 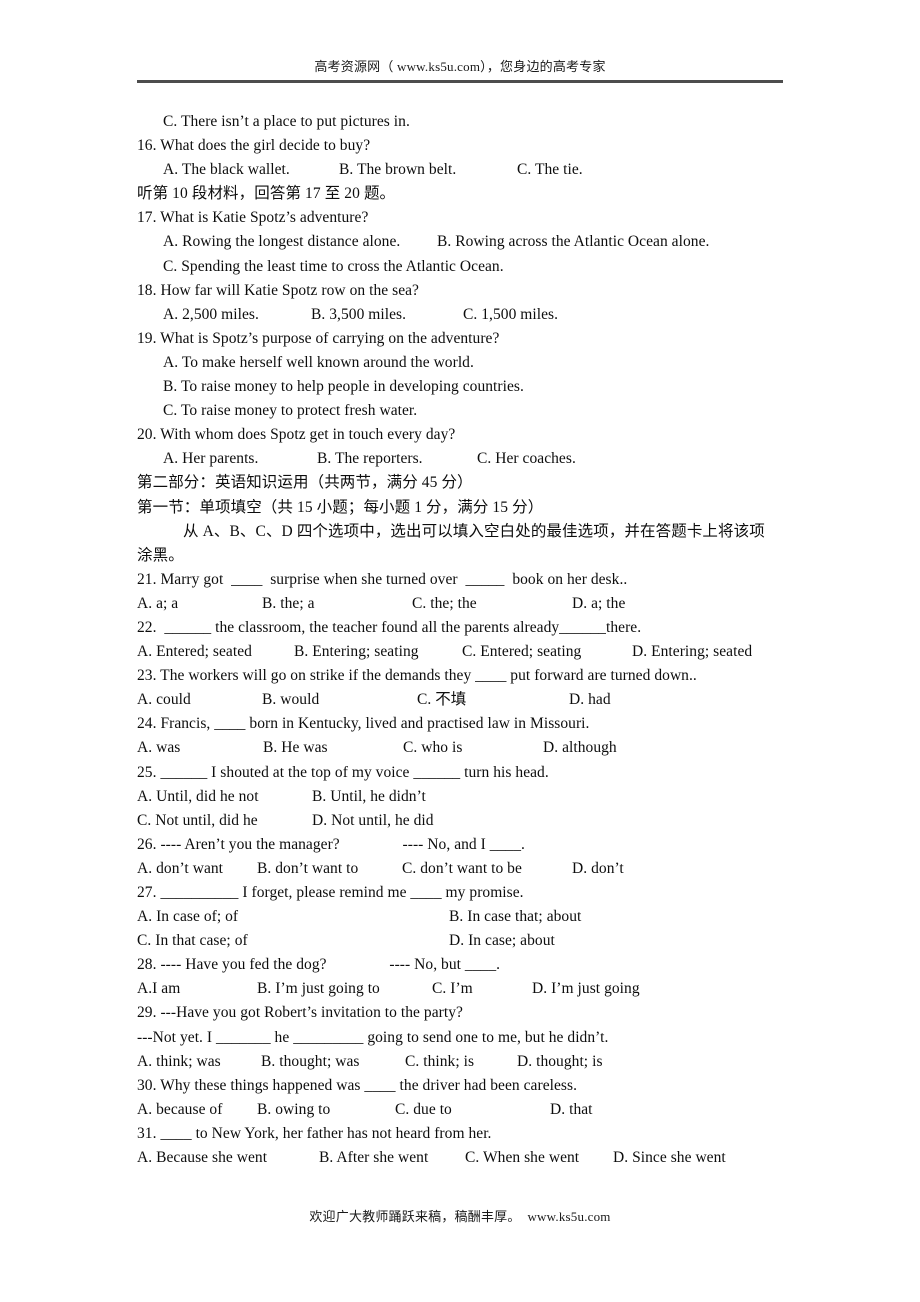 I want to click on question-23-options-row-1: A. could B. would C. 不填 D. had, so click(x=467, y=700).